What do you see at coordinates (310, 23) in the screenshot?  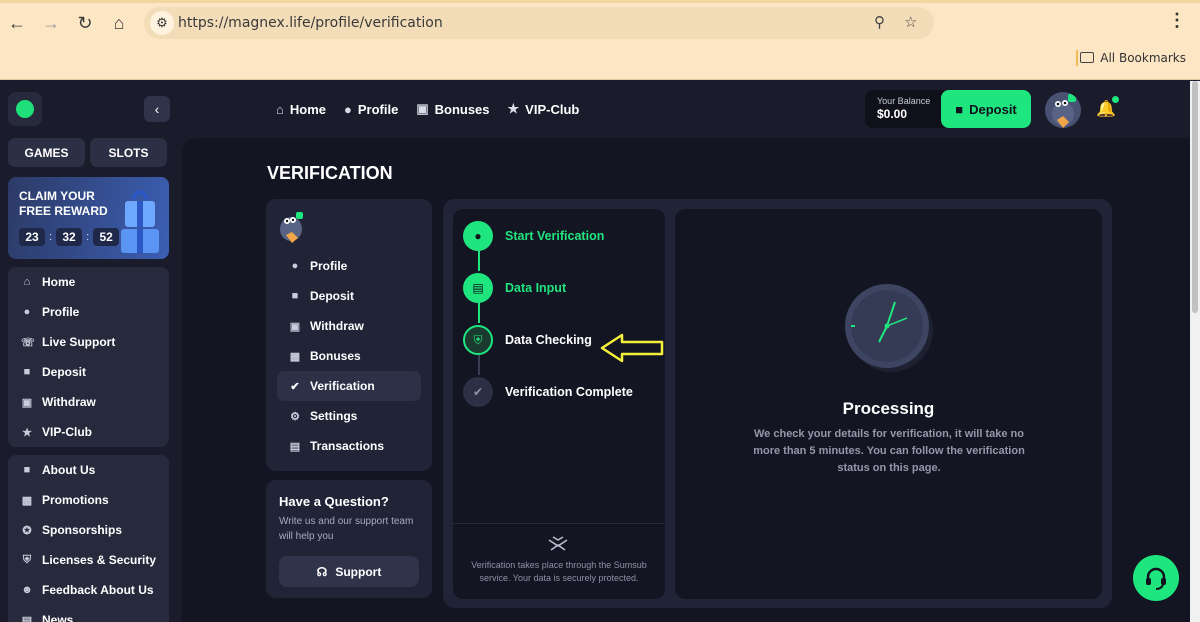 I see `url-text: https://magnex.life/profile/verification` at bounding box center [310, 23].